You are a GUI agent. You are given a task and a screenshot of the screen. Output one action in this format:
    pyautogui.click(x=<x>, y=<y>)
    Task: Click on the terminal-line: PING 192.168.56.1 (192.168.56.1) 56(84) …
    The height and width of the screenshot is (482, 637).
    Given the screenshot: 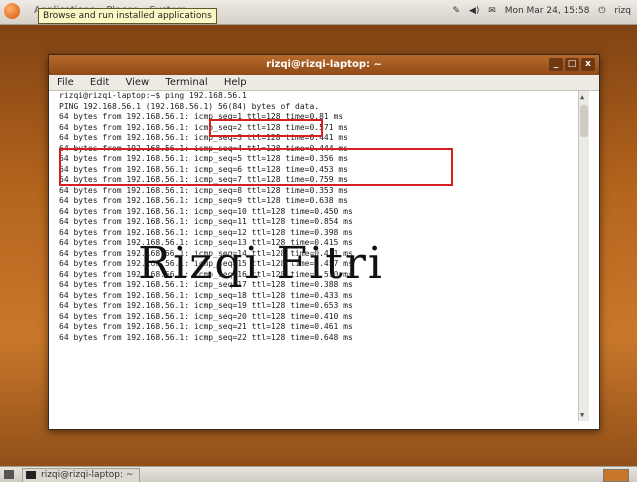 What is the action you would take?
    pyautogui.click(x=189, y=106)
    